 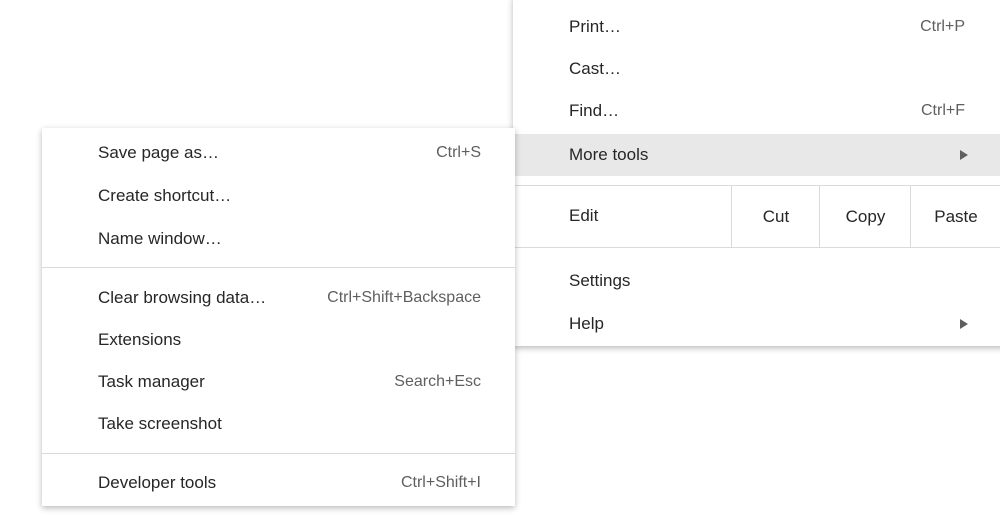 What do you see at coordinates (756, 111) in the screenshot?
I see `menu-item-find: Find… Ctrl+F` at bounding box center [756, 111].